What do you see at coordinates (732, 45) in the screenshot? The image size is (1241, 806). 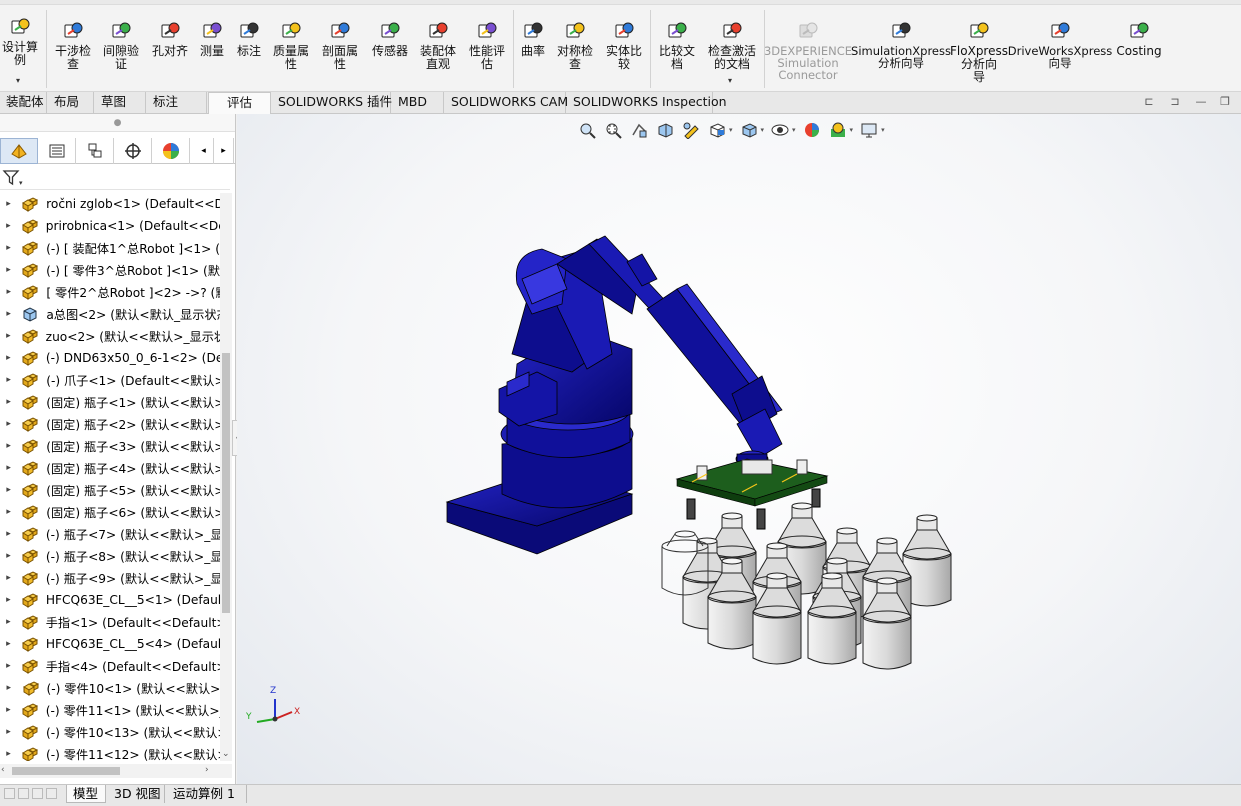 I see `check-active-document-button: 检查激活 的文档` at bounding box center [732, 45].